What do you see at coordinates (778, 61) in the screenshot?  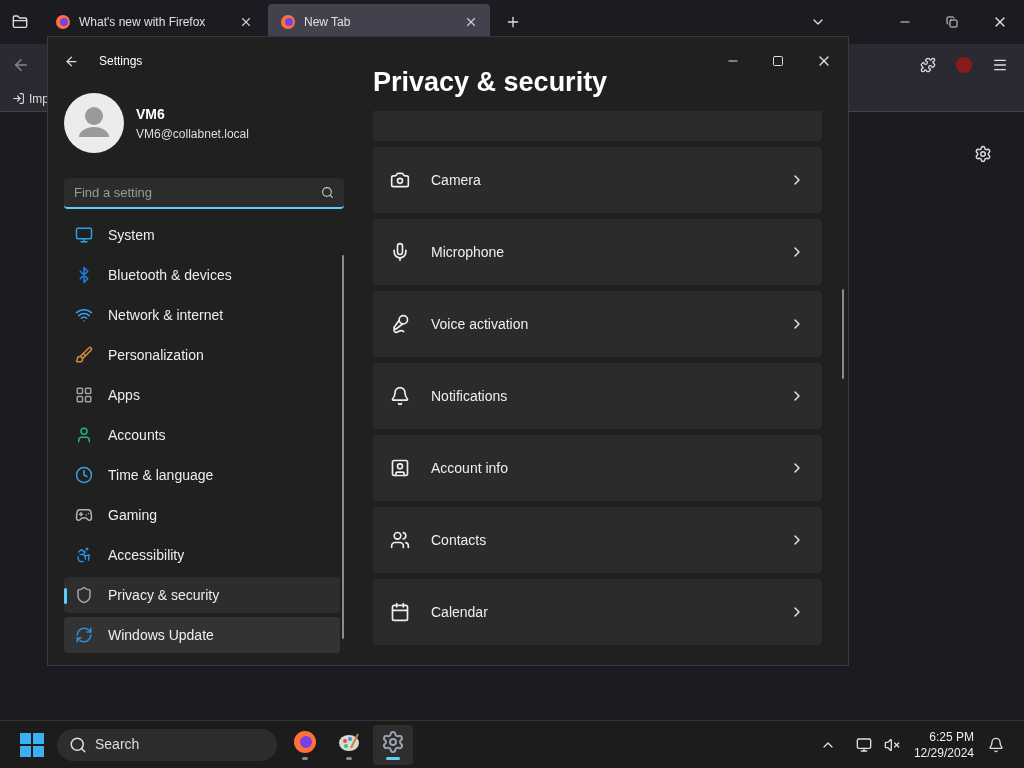 I see `maximize-icon` at bounding box center [778, 61].